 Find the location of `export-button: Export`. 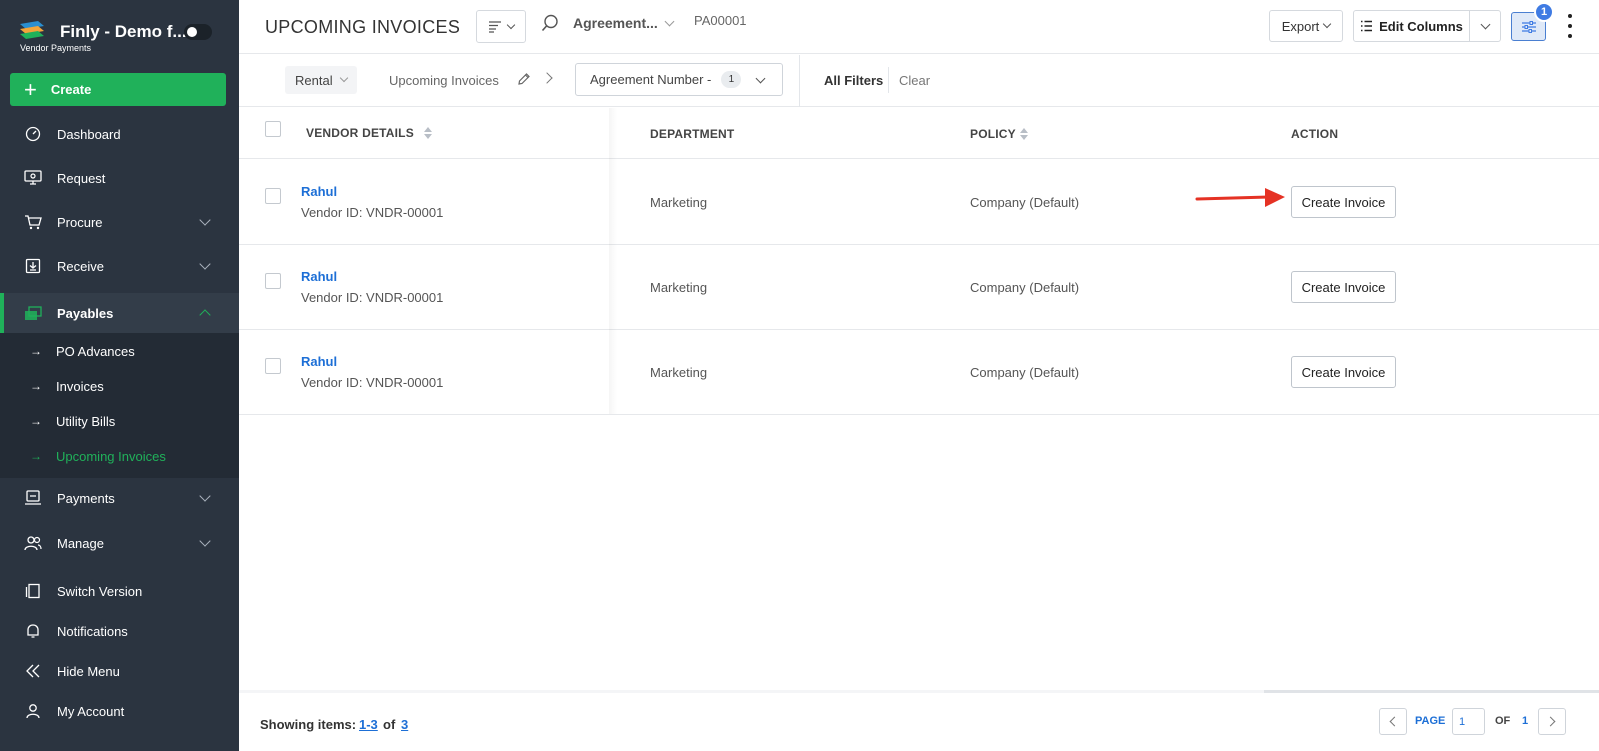

export-button: Export is located at coordinates (1306, 26).